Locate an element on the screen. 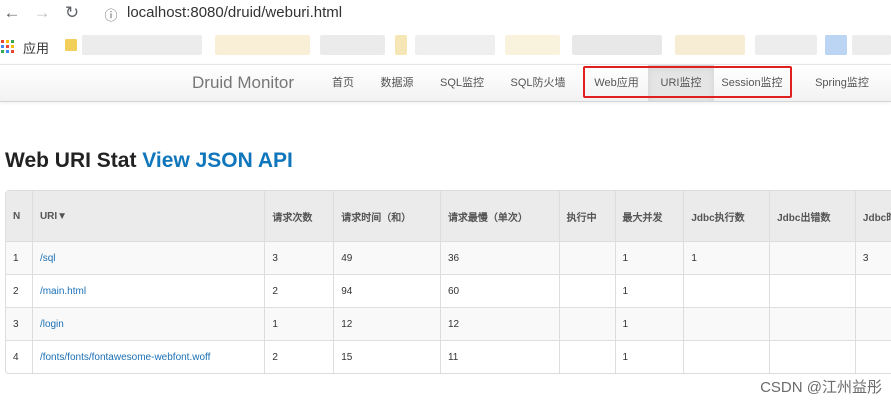  reload-icon: ↻ is located at coordinates (72, 13).